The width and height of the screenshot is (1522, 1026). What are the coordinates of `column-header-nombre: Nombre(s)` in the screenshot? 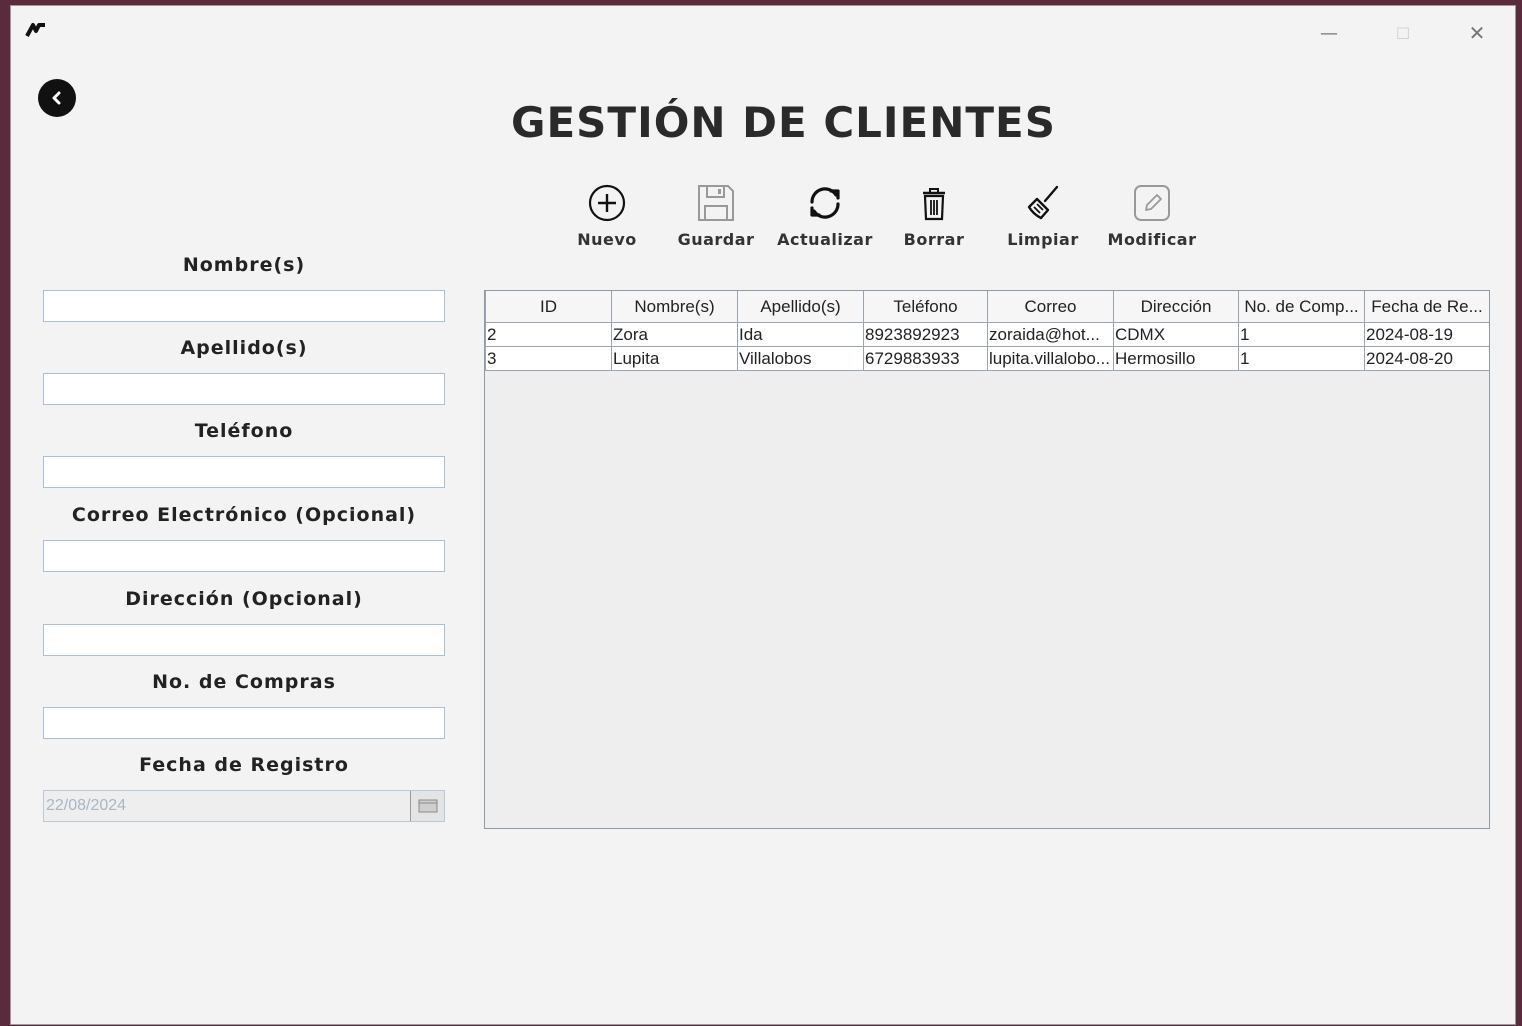 It's located at (674, 307).